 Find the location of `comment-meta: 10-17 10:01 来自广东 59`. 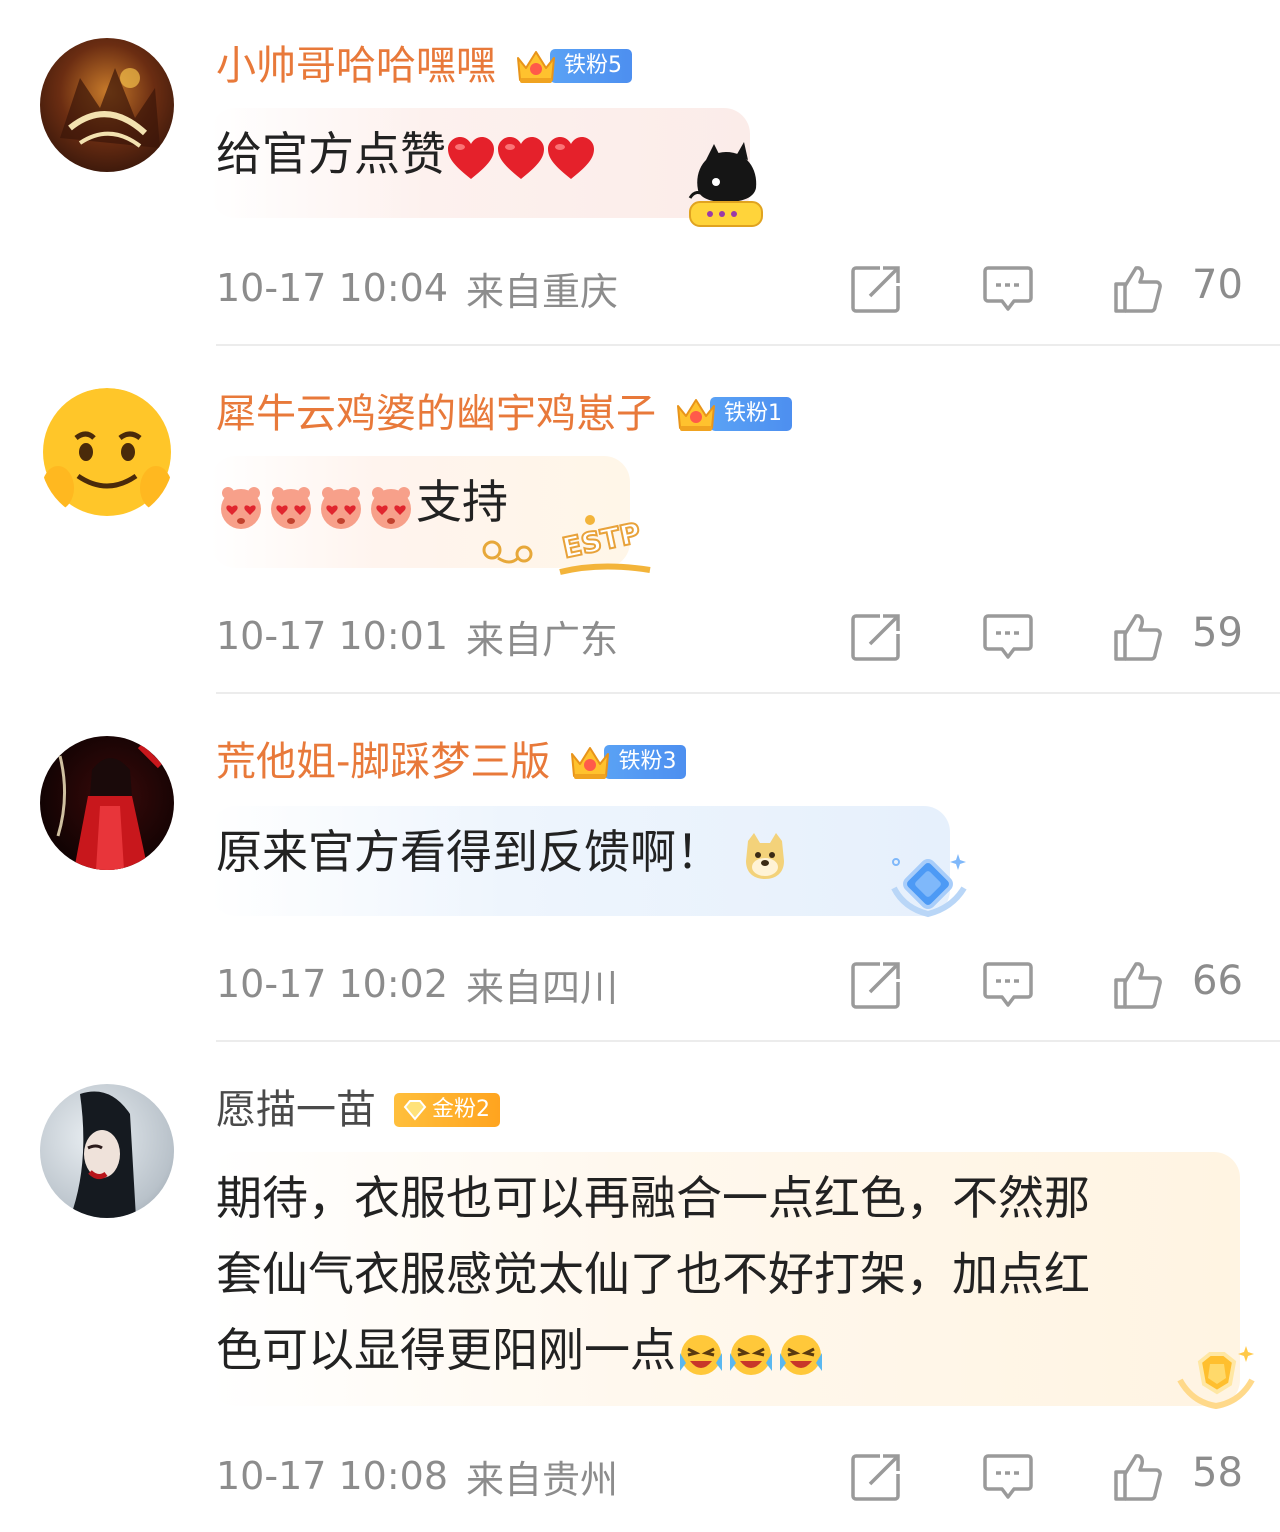

comment-meta: 10-17 10:01 来自广东 59 is located at coordinates (736, 636).